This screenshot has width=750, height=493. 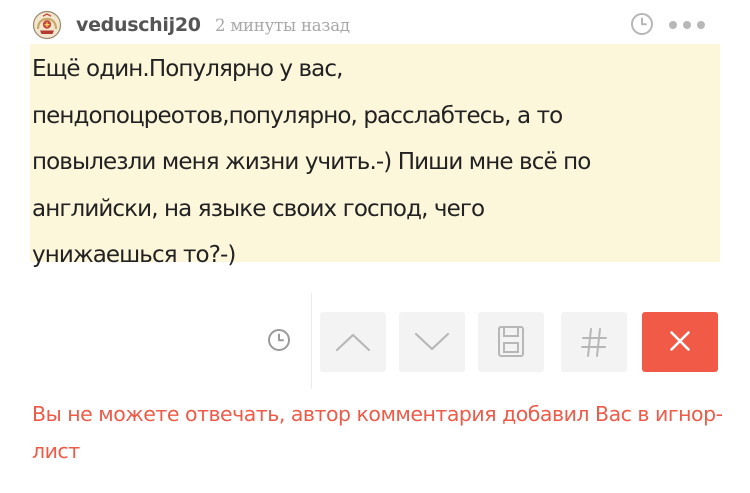 What do you see at coordinates (47, 25) in the screenshot?
I see `avatar` at bounding box center [47, 25].